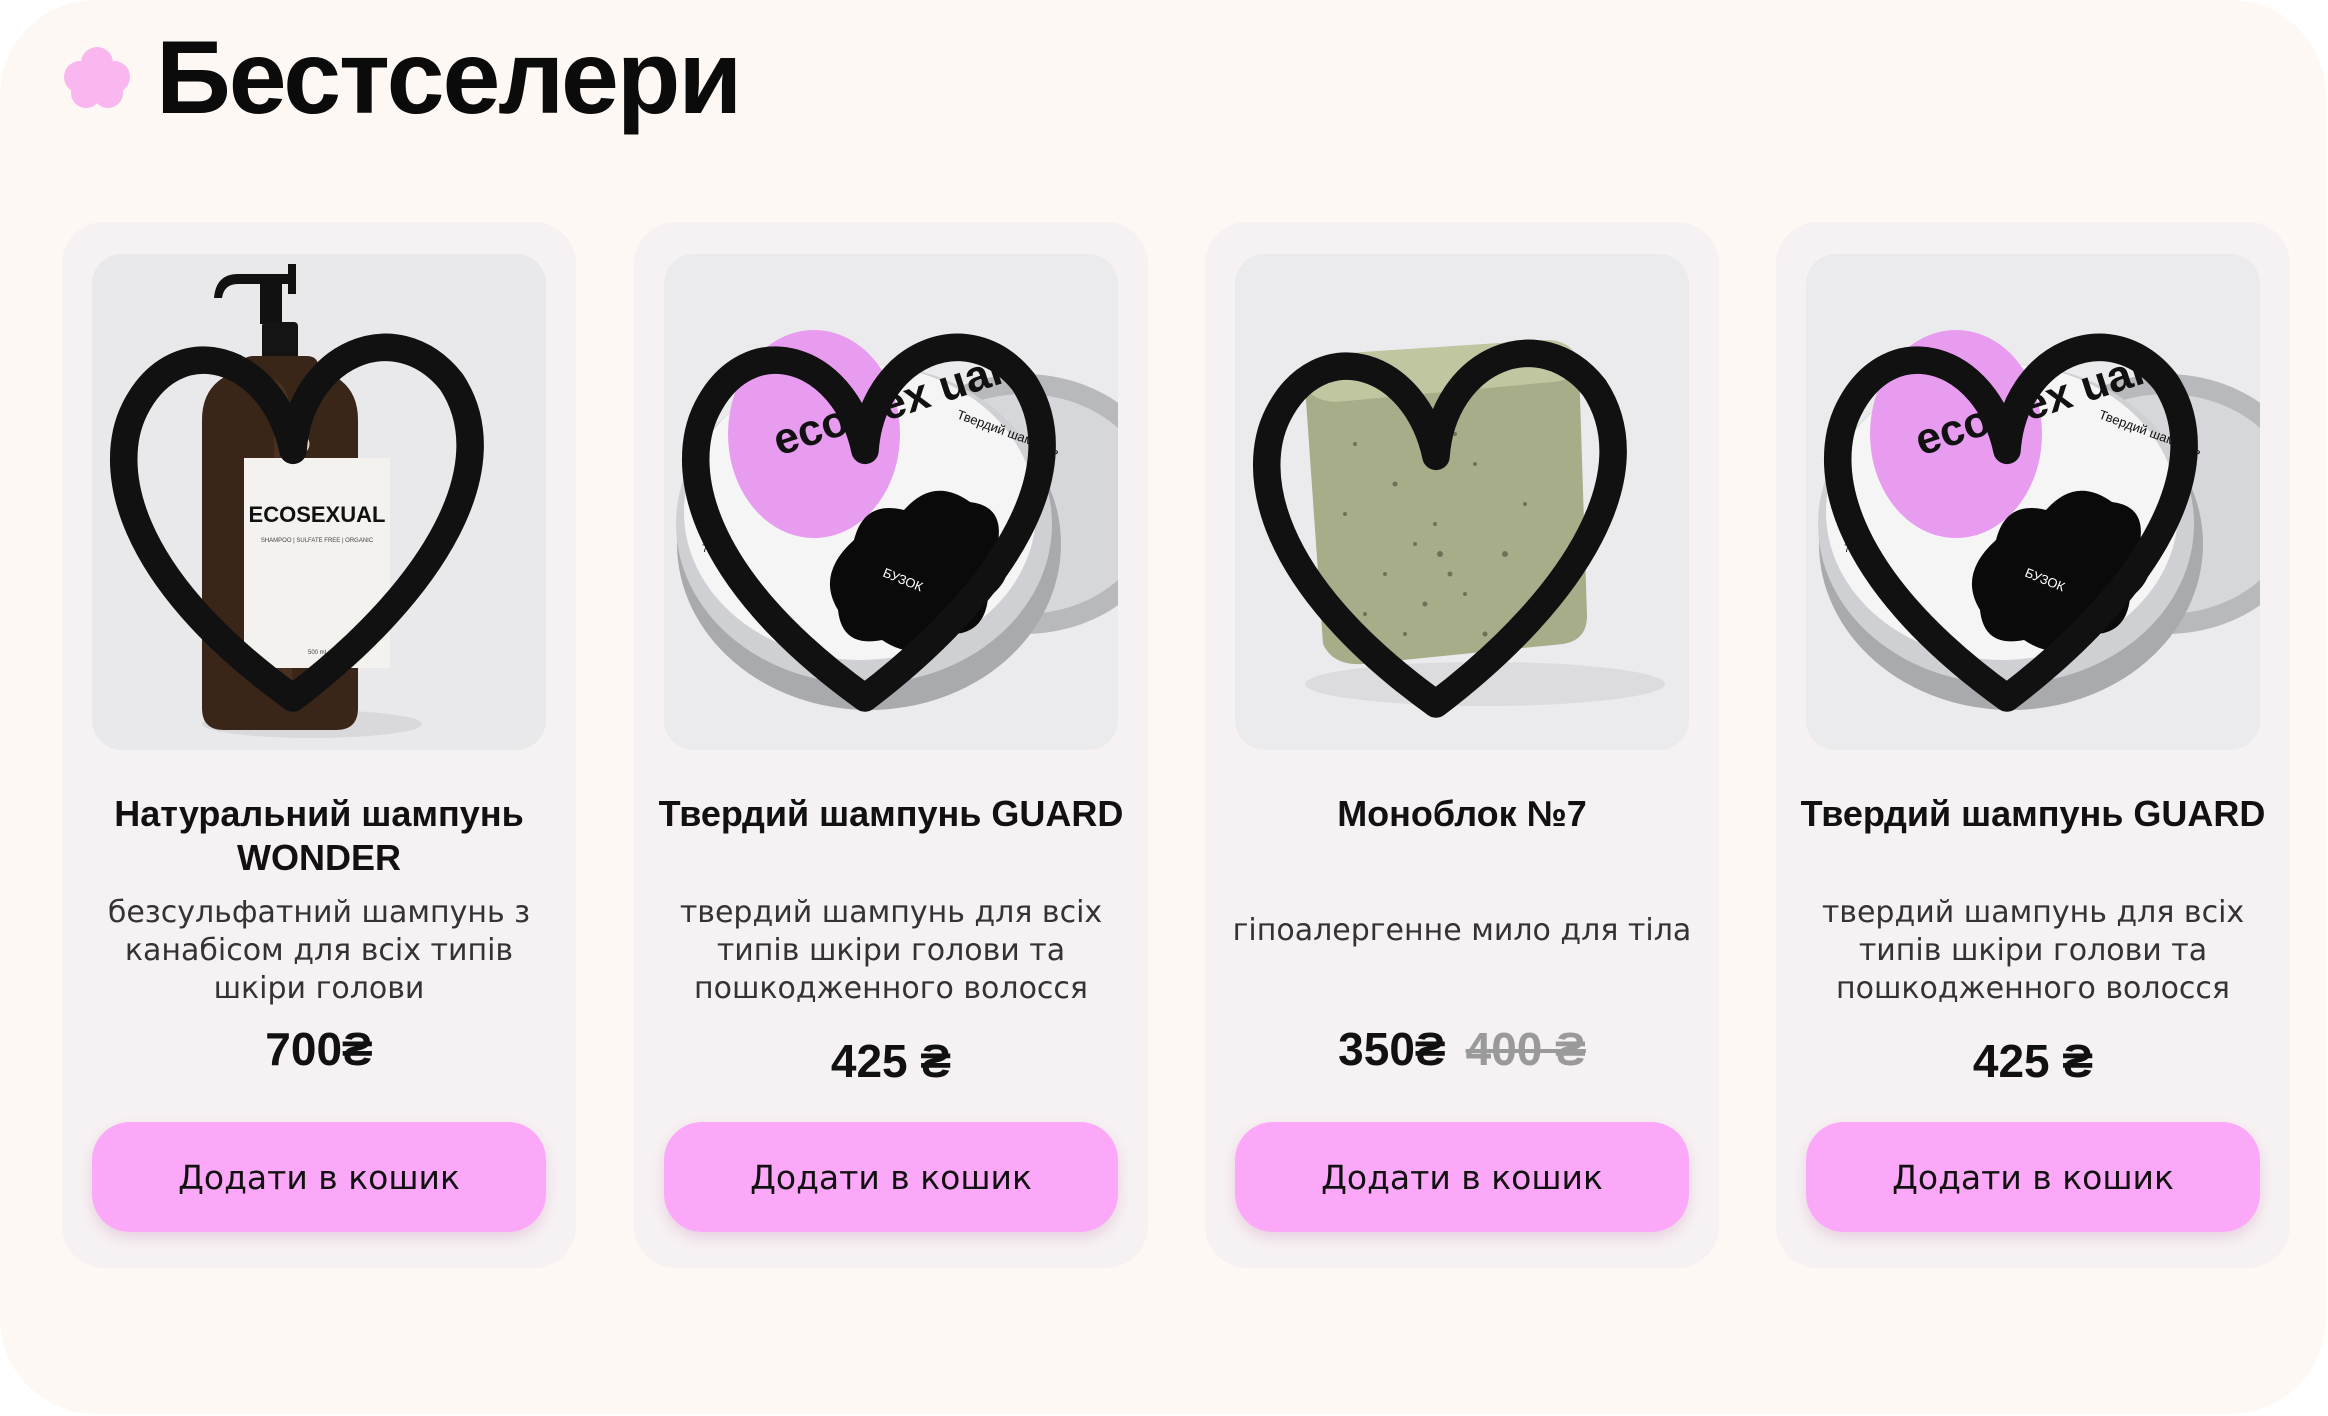  What do you see at coordinates (1462, 930) in the screenshot?
I see `product-description: гіпоалергенне мило для тіла` at bounding box center [1462, 930].